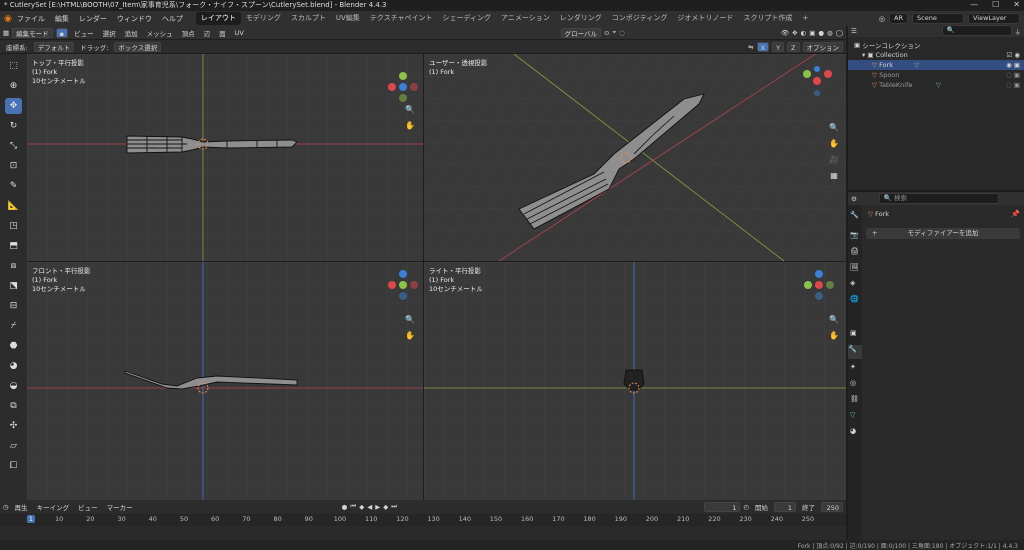 The height and width of the screenshot is (550, 1024). I want to click on marker-menu: マーカー, so click(120, 507).